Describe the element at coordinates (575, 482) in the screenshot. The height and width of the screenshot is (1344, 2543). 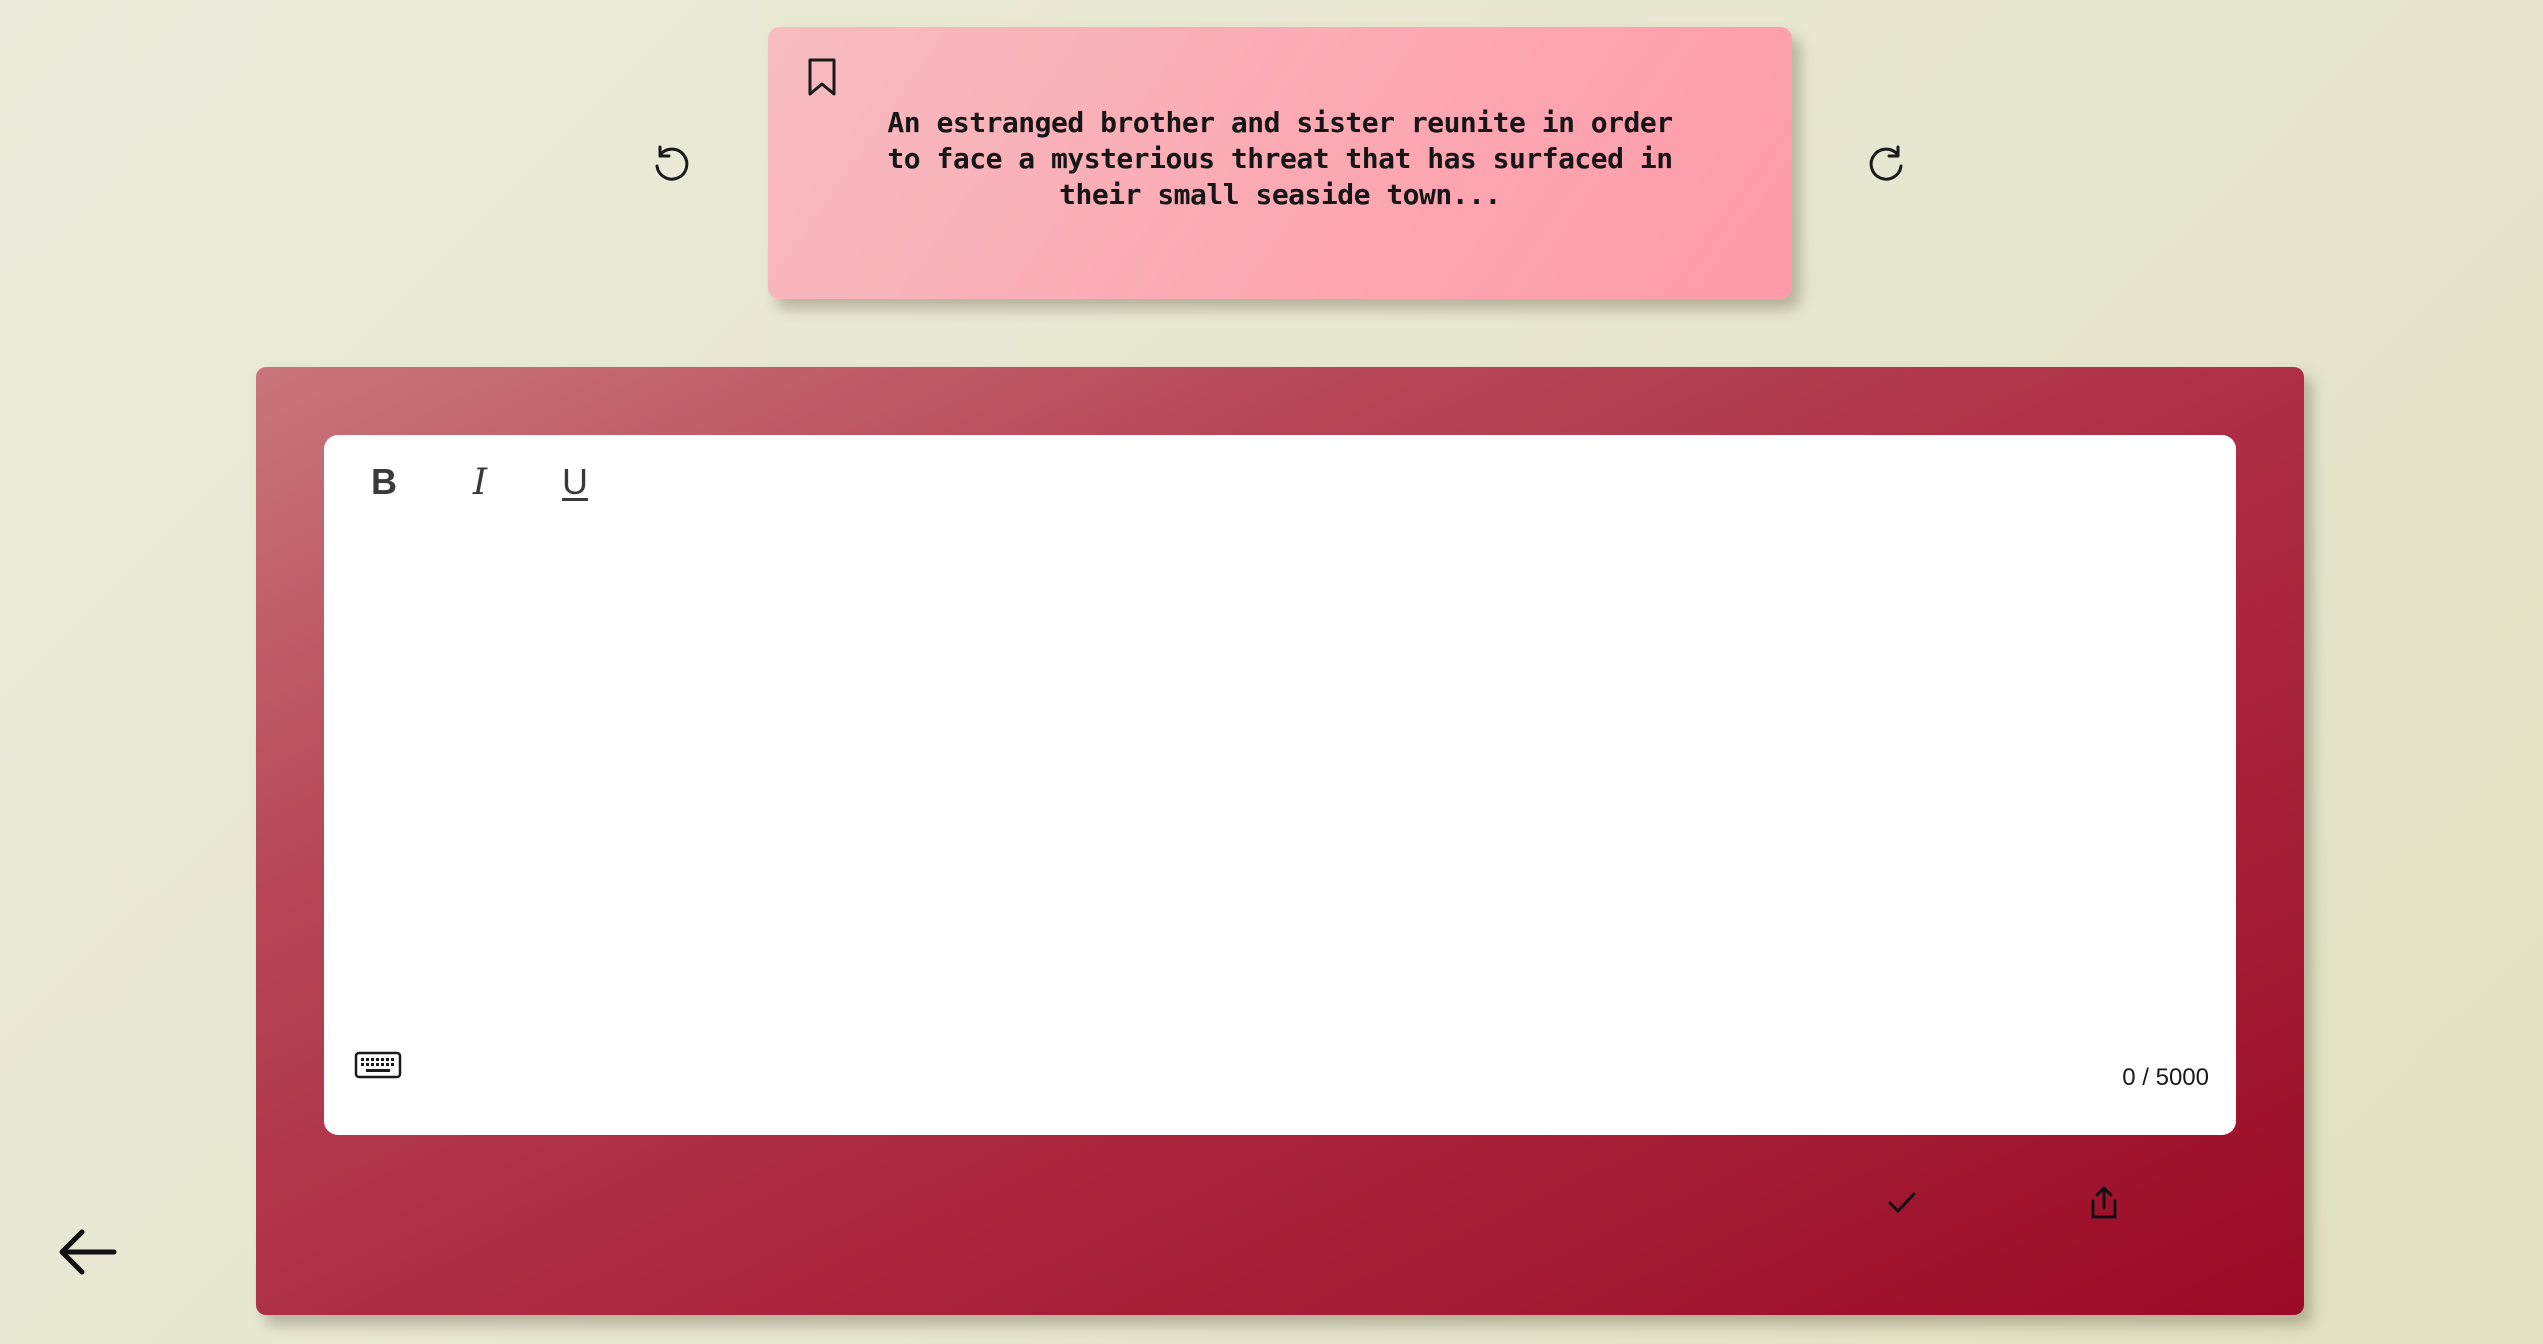
I see `underline-button: U` at that location.